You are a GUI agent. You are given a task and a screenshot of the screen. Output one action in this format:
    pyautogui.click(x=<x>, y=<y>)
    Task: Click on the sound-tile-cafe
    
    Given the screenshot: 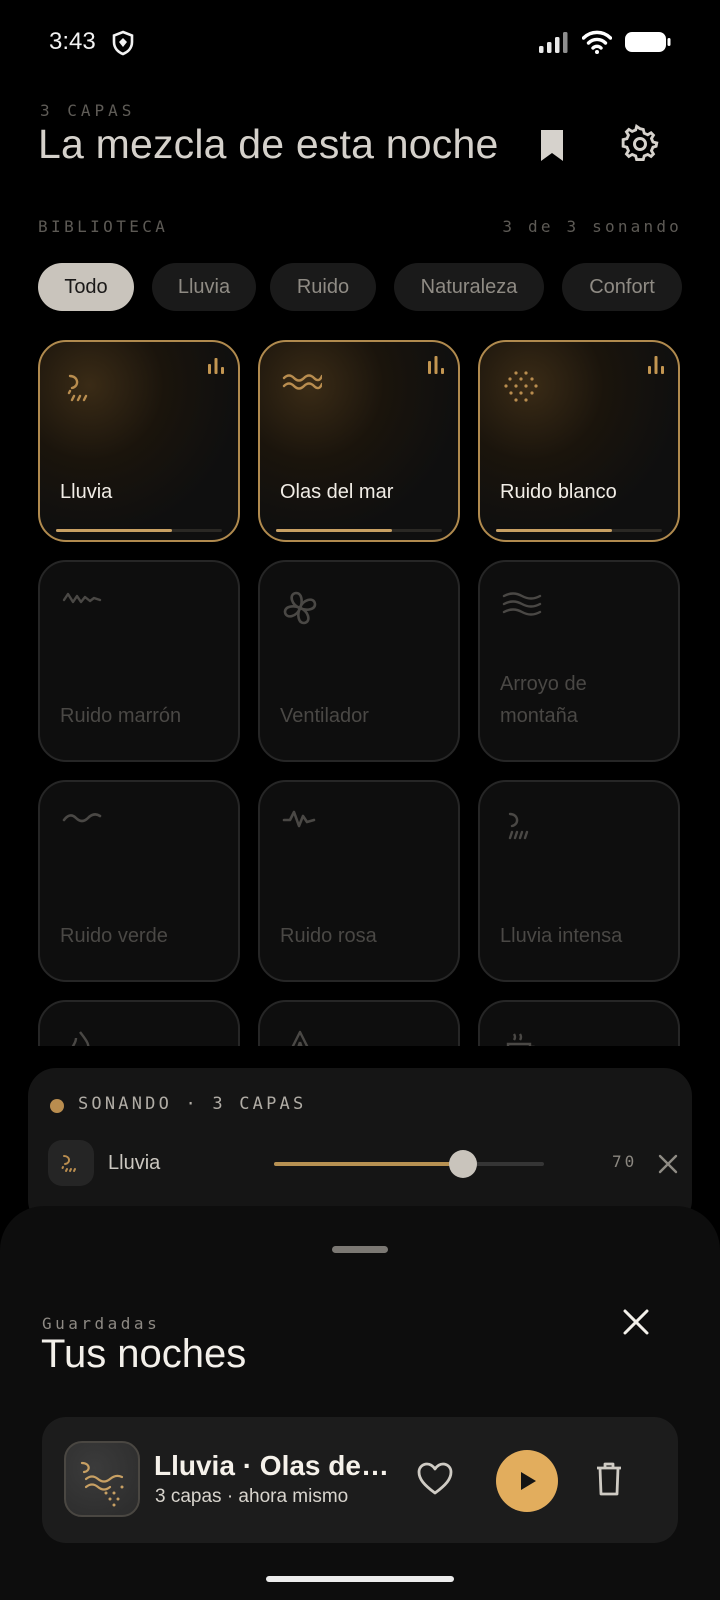 What is the action you would take?
    pyautogui.click(x=579, y=1023)
    